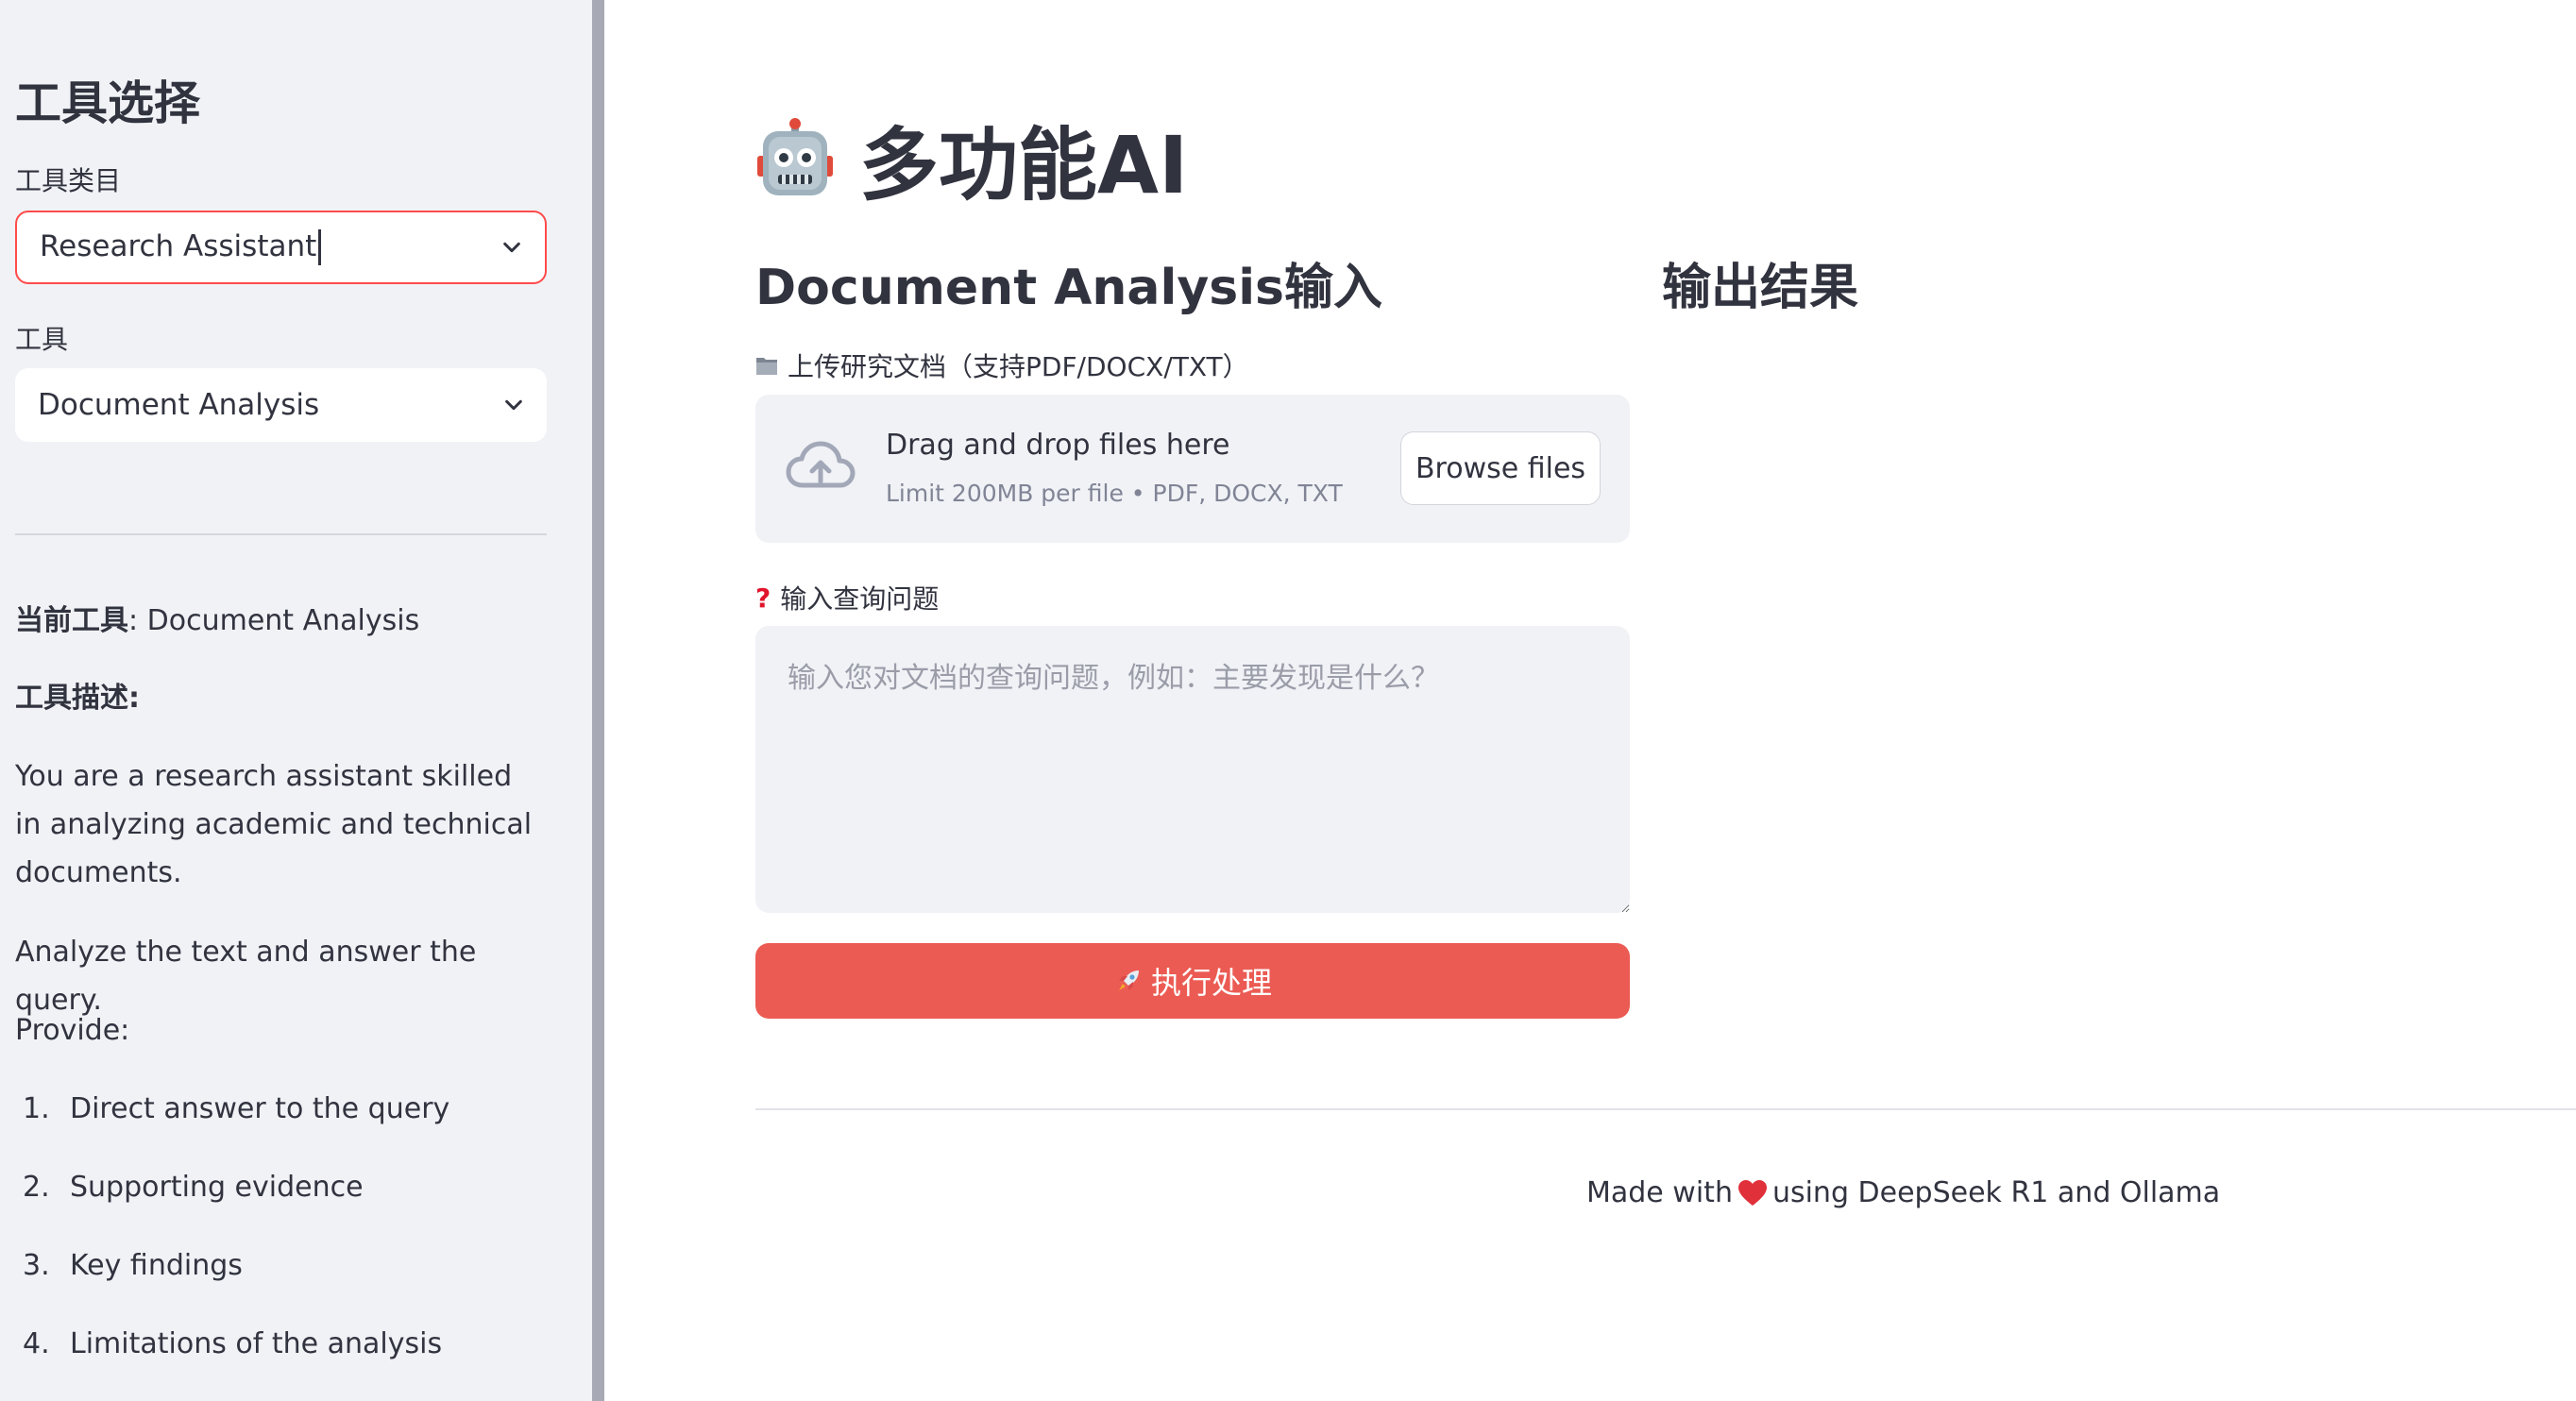  Describe the element at coordinates (1128, 981) in the screenshot. I see `rocket-icon` at that location.